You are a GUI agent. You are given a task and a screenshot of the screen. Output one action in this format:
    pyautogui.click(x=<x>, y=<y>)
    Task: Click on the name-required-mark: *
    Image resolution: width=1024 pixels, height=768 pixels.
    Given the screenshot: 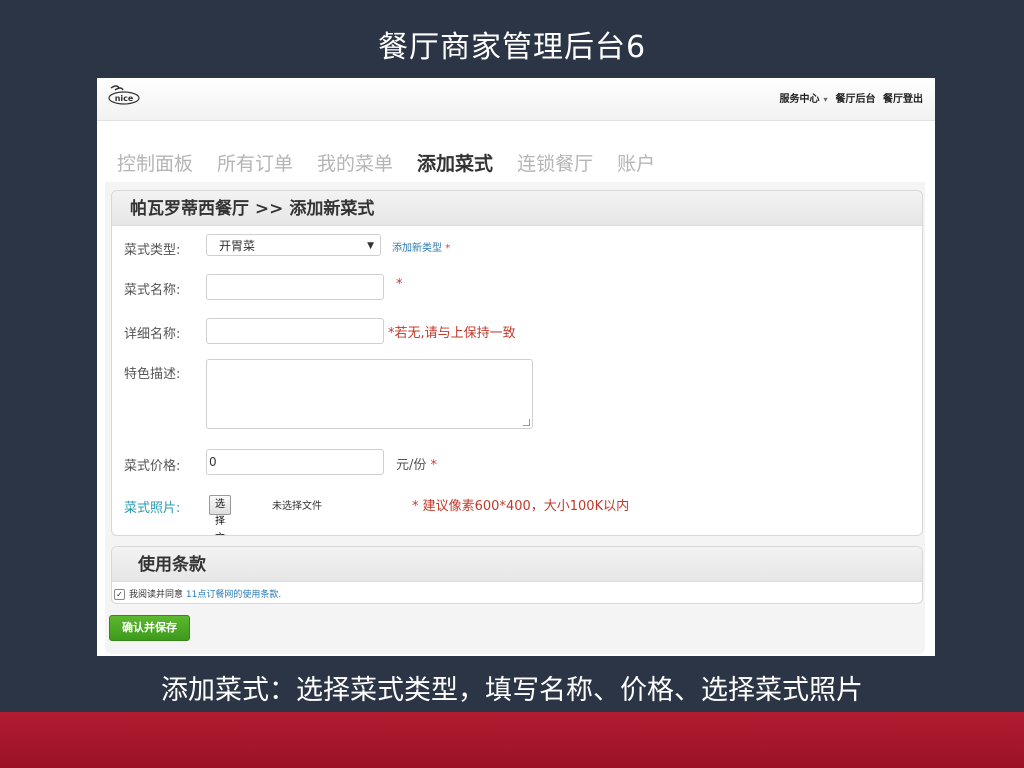 What is the action you would take?
    pyautogui.click(x=399, y=284)
    